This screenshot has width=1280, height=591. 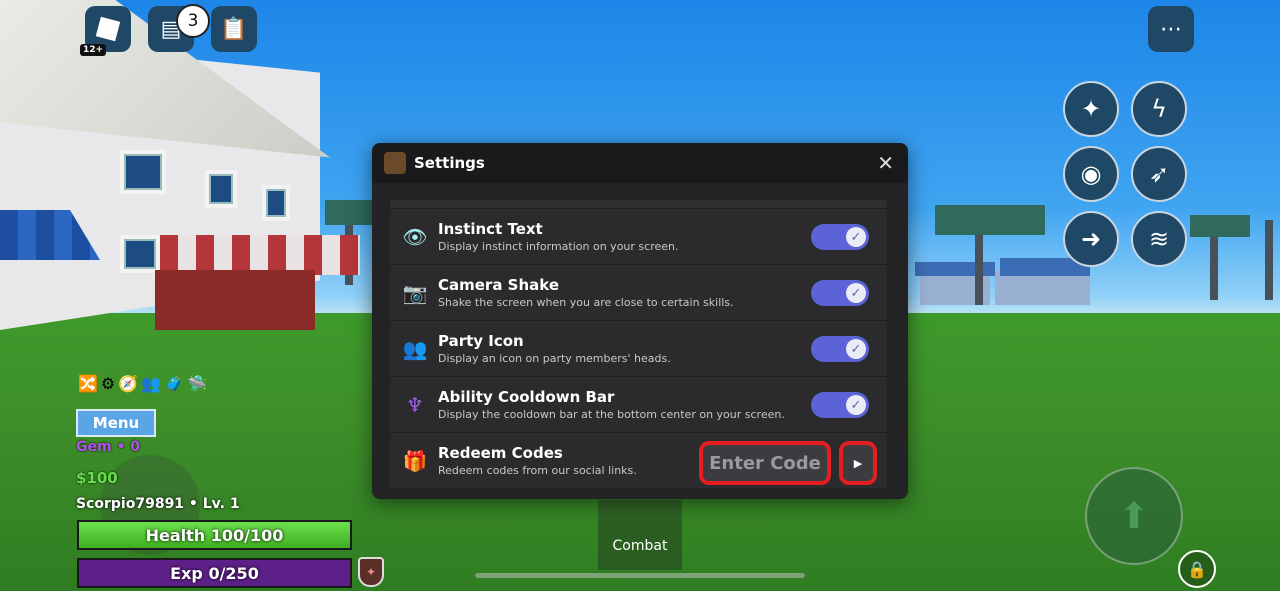 What do you see at coordinates (840, 349) in the screenshot?
I see `party-icon-toggle: ✓` at bounding box center [840, 349].